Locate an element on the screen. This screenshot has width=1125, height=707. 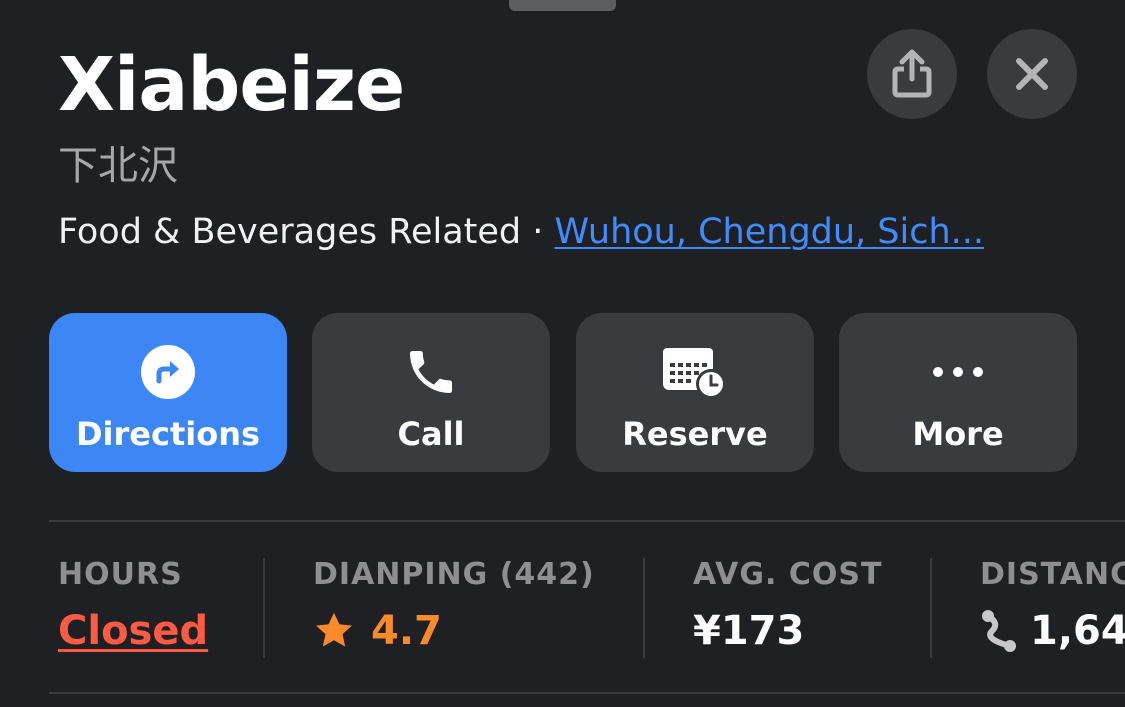
more-label: More is located at coordinates (958, 434).